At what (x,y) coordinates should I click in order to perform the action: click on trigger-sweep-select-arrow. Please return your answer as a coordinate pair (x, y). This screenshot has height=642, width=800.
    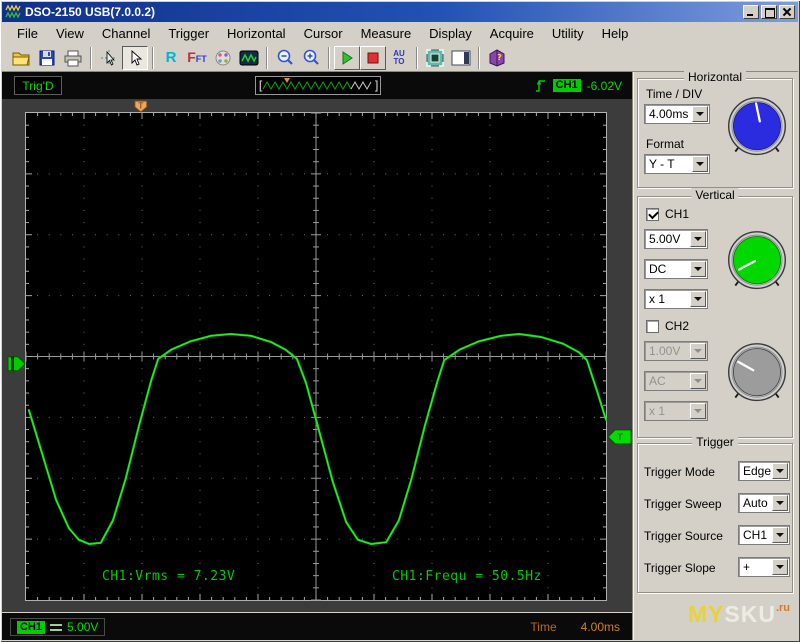
    Looking at the image, I should click on (780, 503).